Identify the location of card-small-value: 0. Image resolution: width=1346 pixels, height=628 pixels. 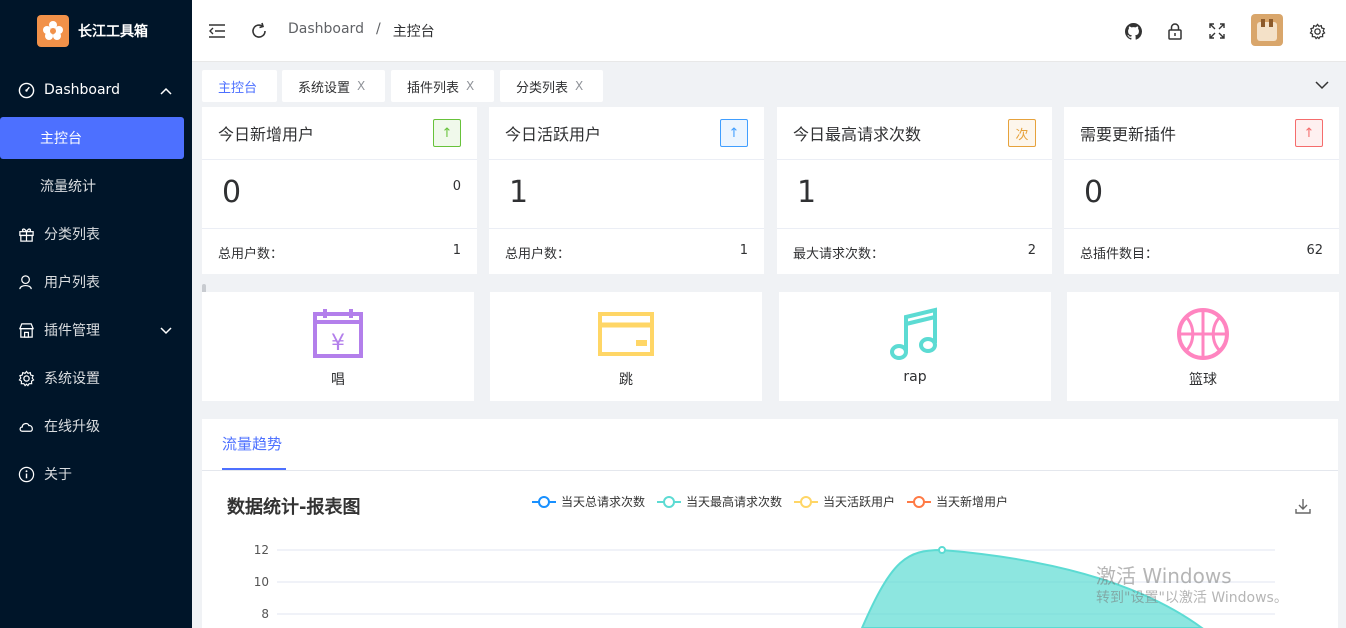
(456, 186).